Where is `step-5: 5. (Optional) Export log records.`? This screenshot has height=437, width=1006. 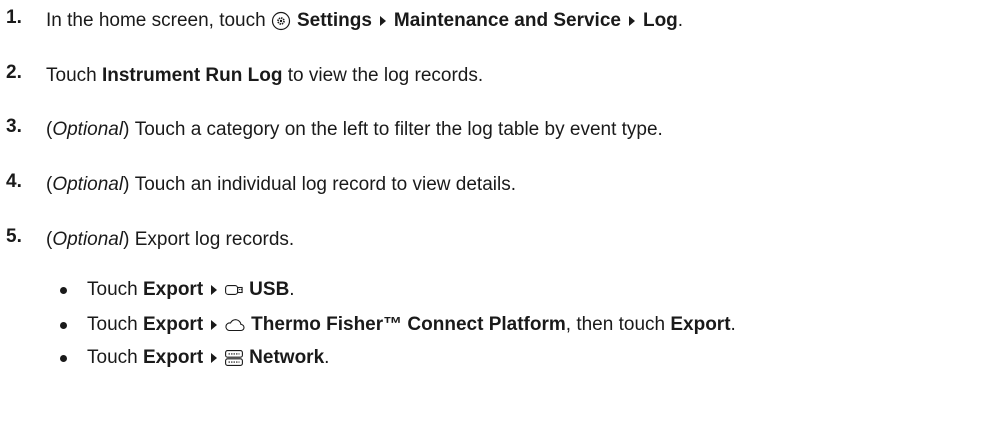
step-5: 5. (Optional) Export log records. is located at coordinates (147, 240).